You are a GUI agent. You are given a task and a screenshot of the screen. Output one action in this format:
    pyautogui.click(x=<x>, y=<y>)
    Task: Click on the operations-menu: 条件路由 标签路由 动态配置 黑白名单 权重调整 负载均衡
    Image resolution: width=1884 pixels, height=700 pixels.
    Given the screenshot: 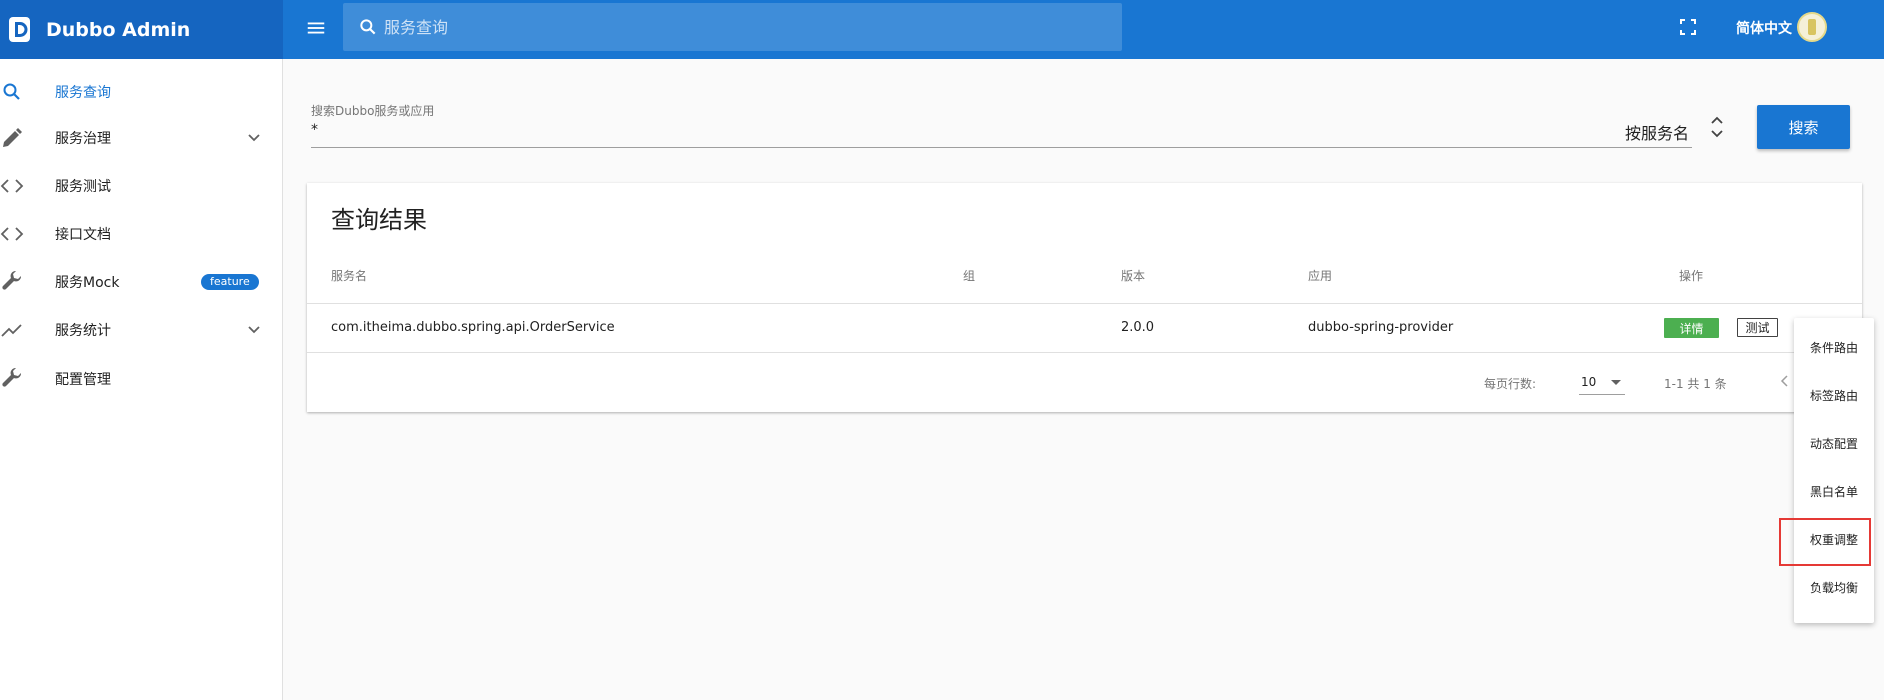 What is the action you would take?
    pyautogui.click(x=1834, y=470)
    